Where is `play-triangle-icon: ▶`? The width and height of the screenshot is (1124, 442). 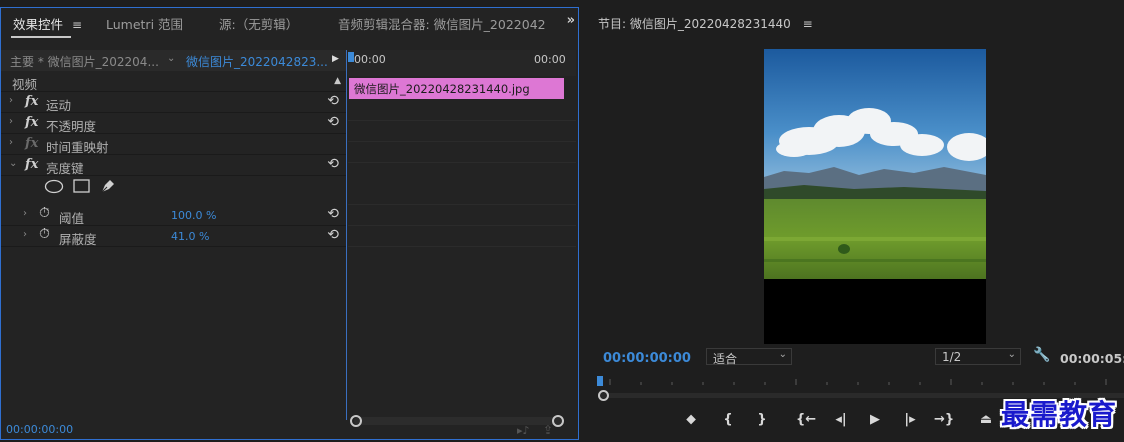
play-triangle-icon: ▶ is located at coordinates (335, 59).